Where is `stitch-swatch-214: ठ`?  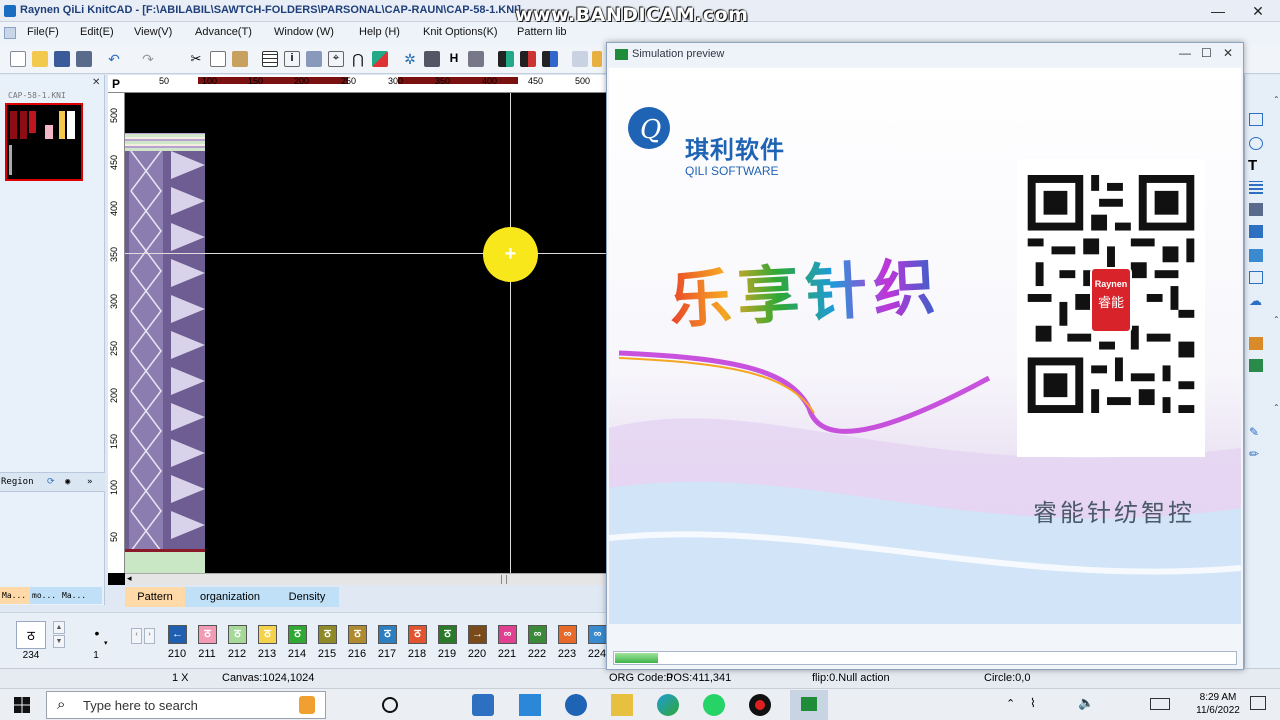
stitch-swatch-214: ठ is located at coordinates (297, 634).